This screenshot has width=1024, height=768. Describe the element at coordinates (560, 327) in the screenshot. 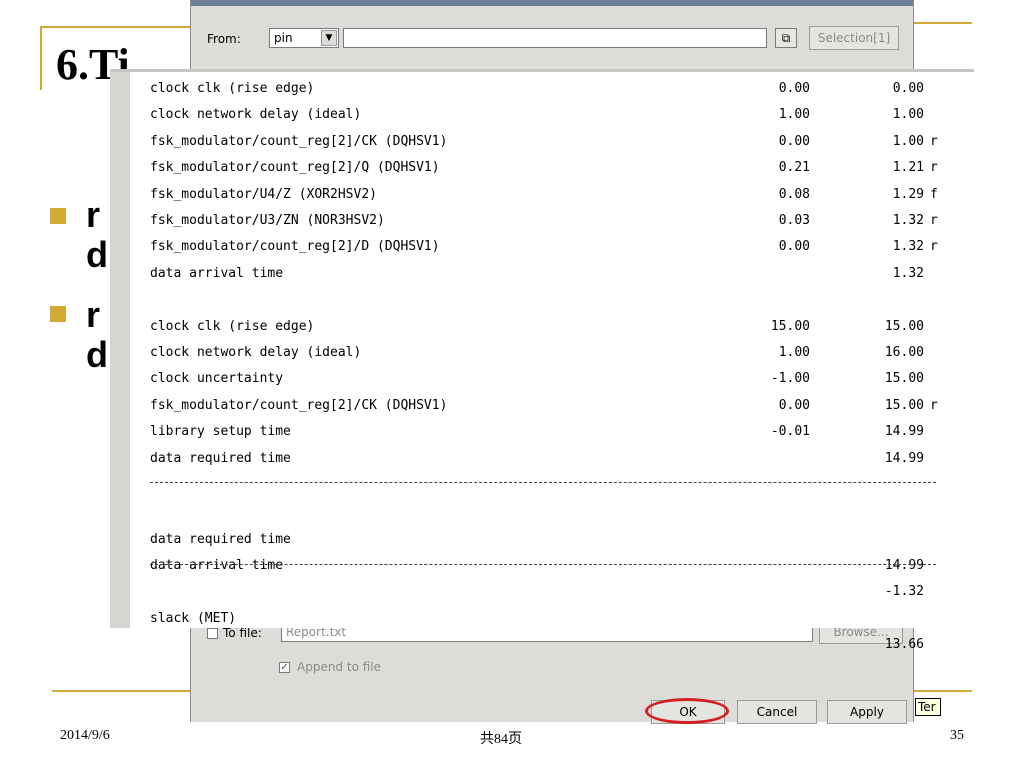

I see `report-row: clock clk (rise edge) 15.00 15.00` at that location.